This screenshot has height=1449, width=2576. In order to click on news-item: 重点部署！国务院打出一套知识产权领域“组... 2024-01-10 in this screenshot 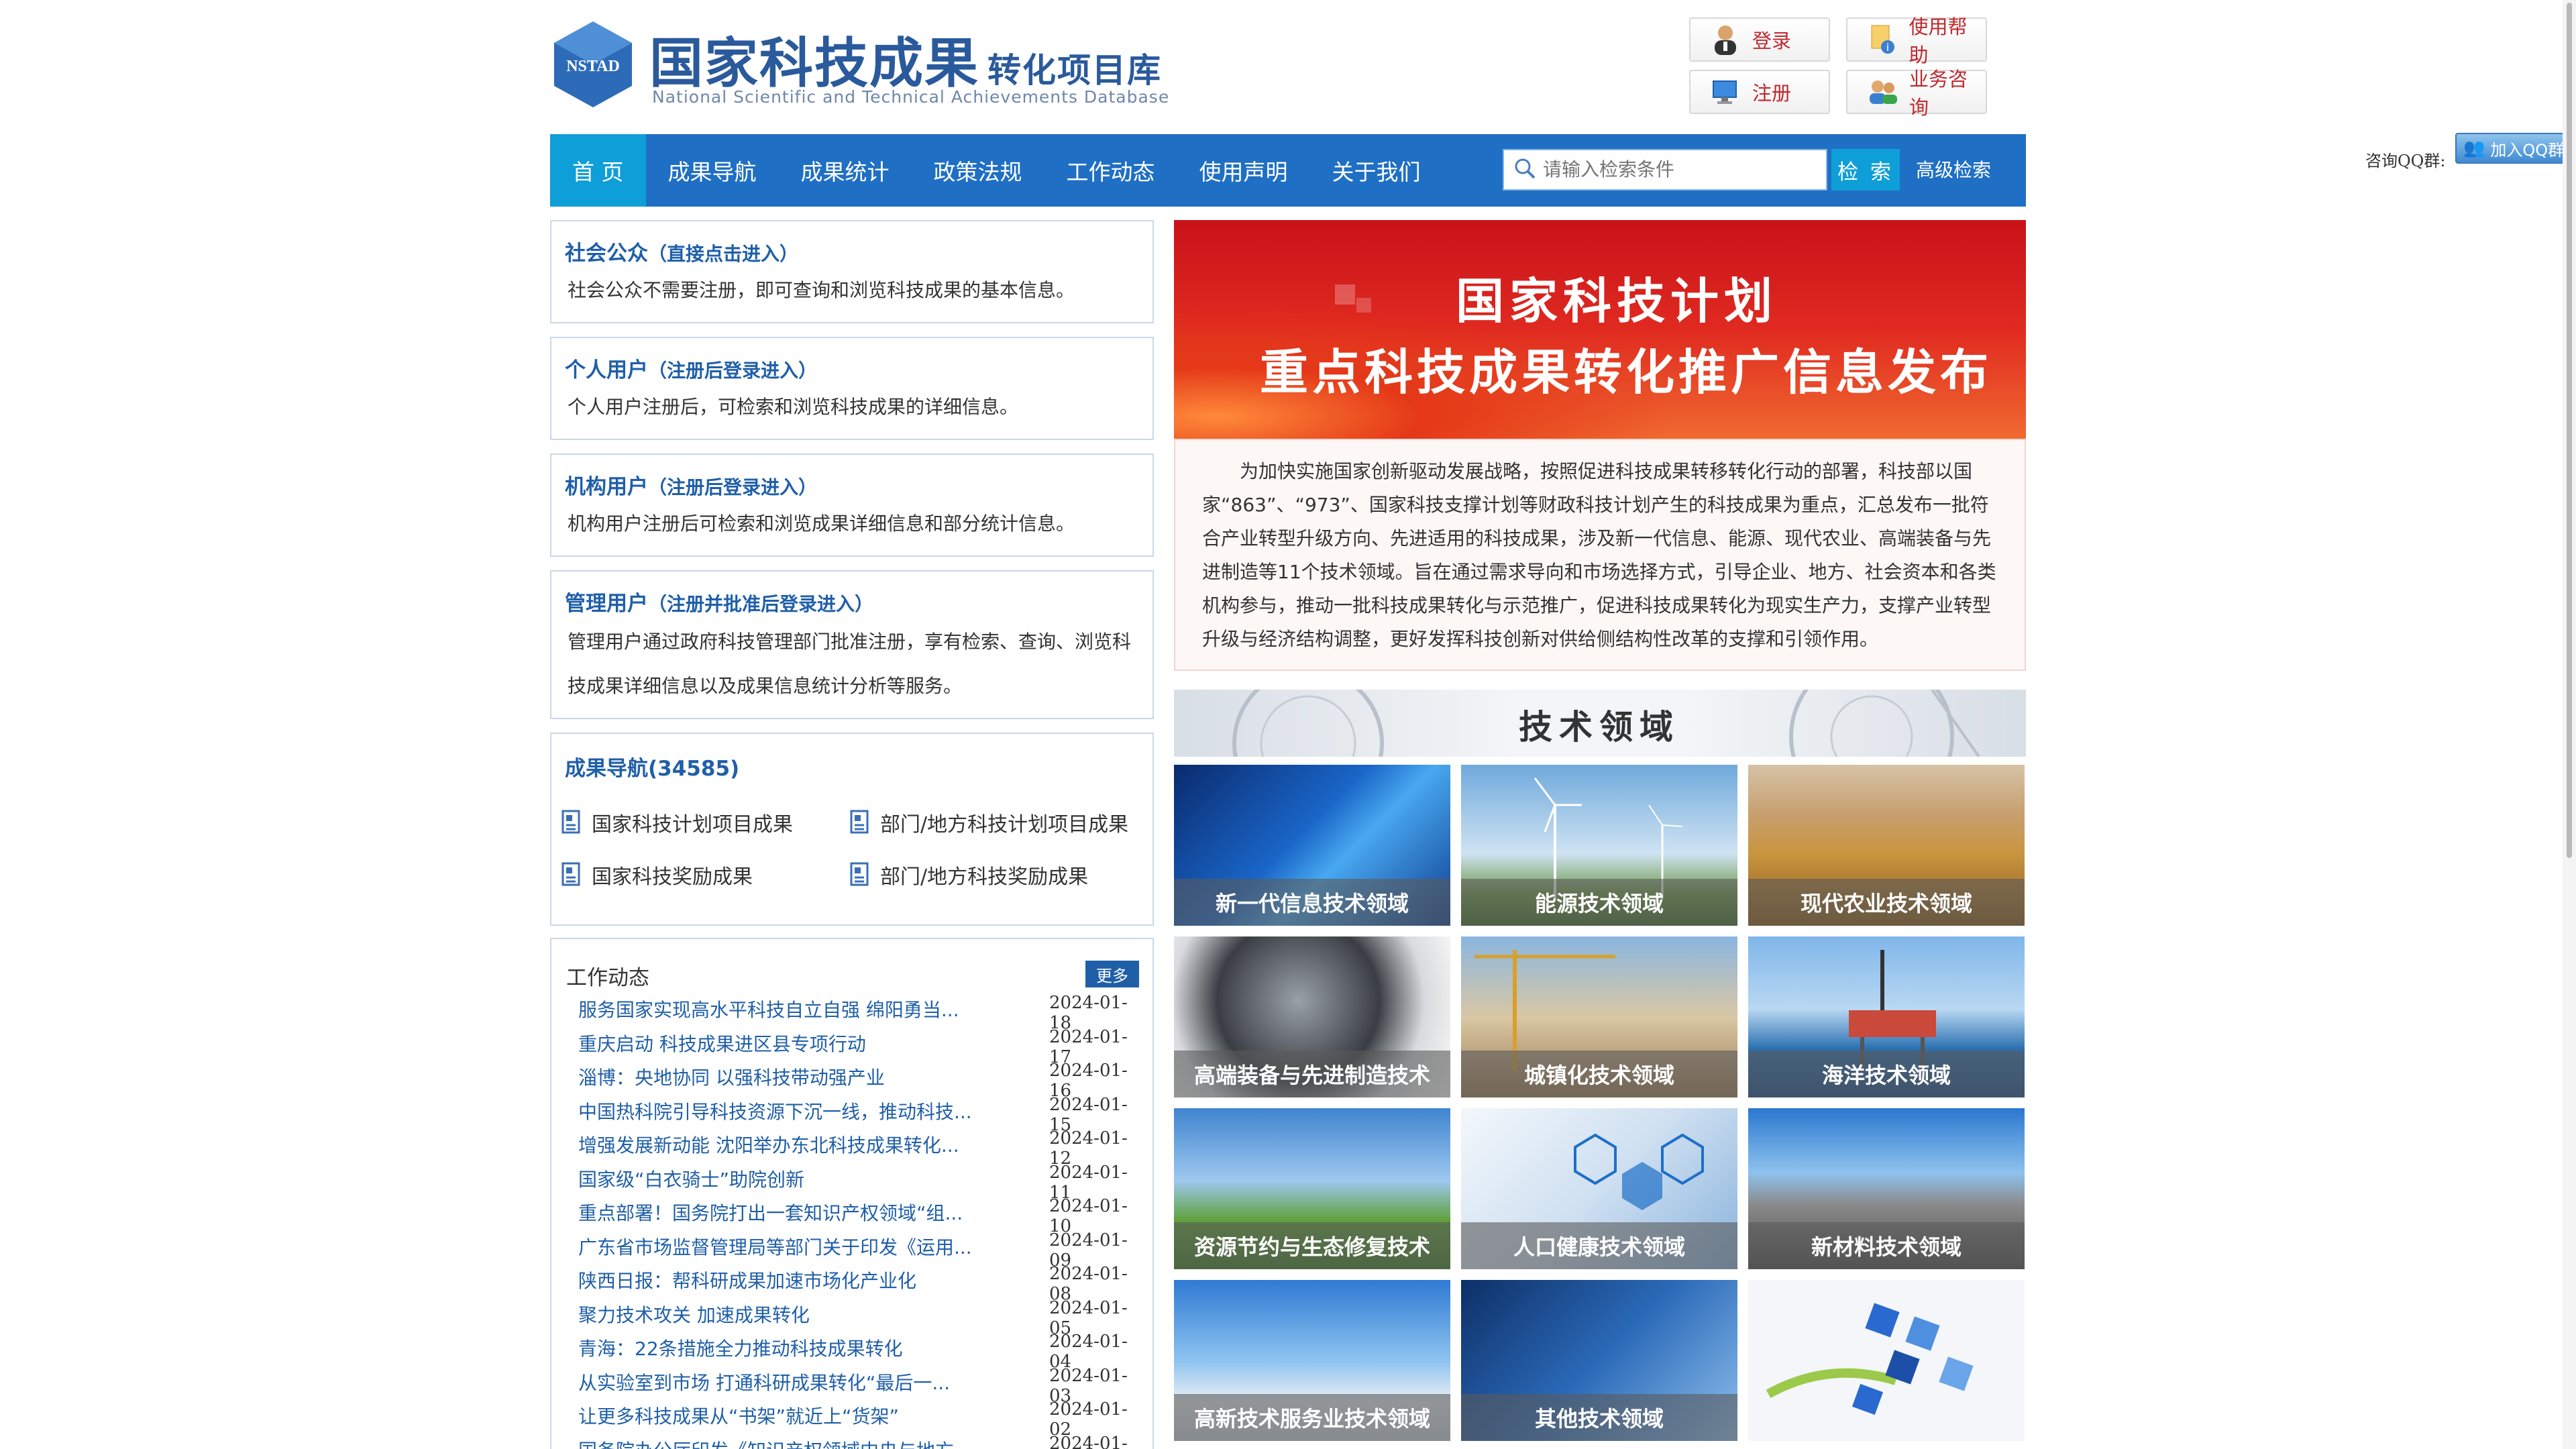, I will do `click(860, 1216)`.